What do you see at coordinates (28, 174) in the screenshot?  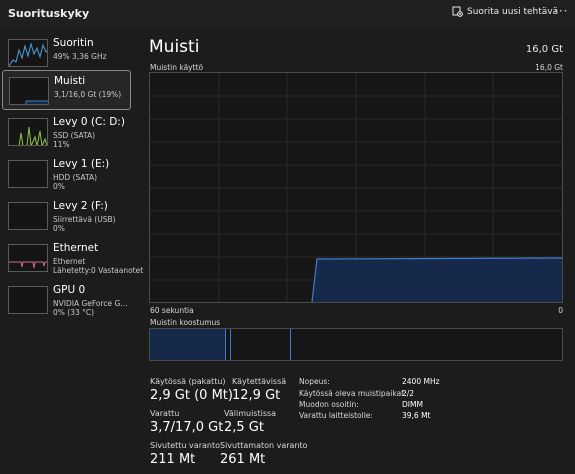 I see `disk1-thumbnail-graph` at bounding box center [28, 174].